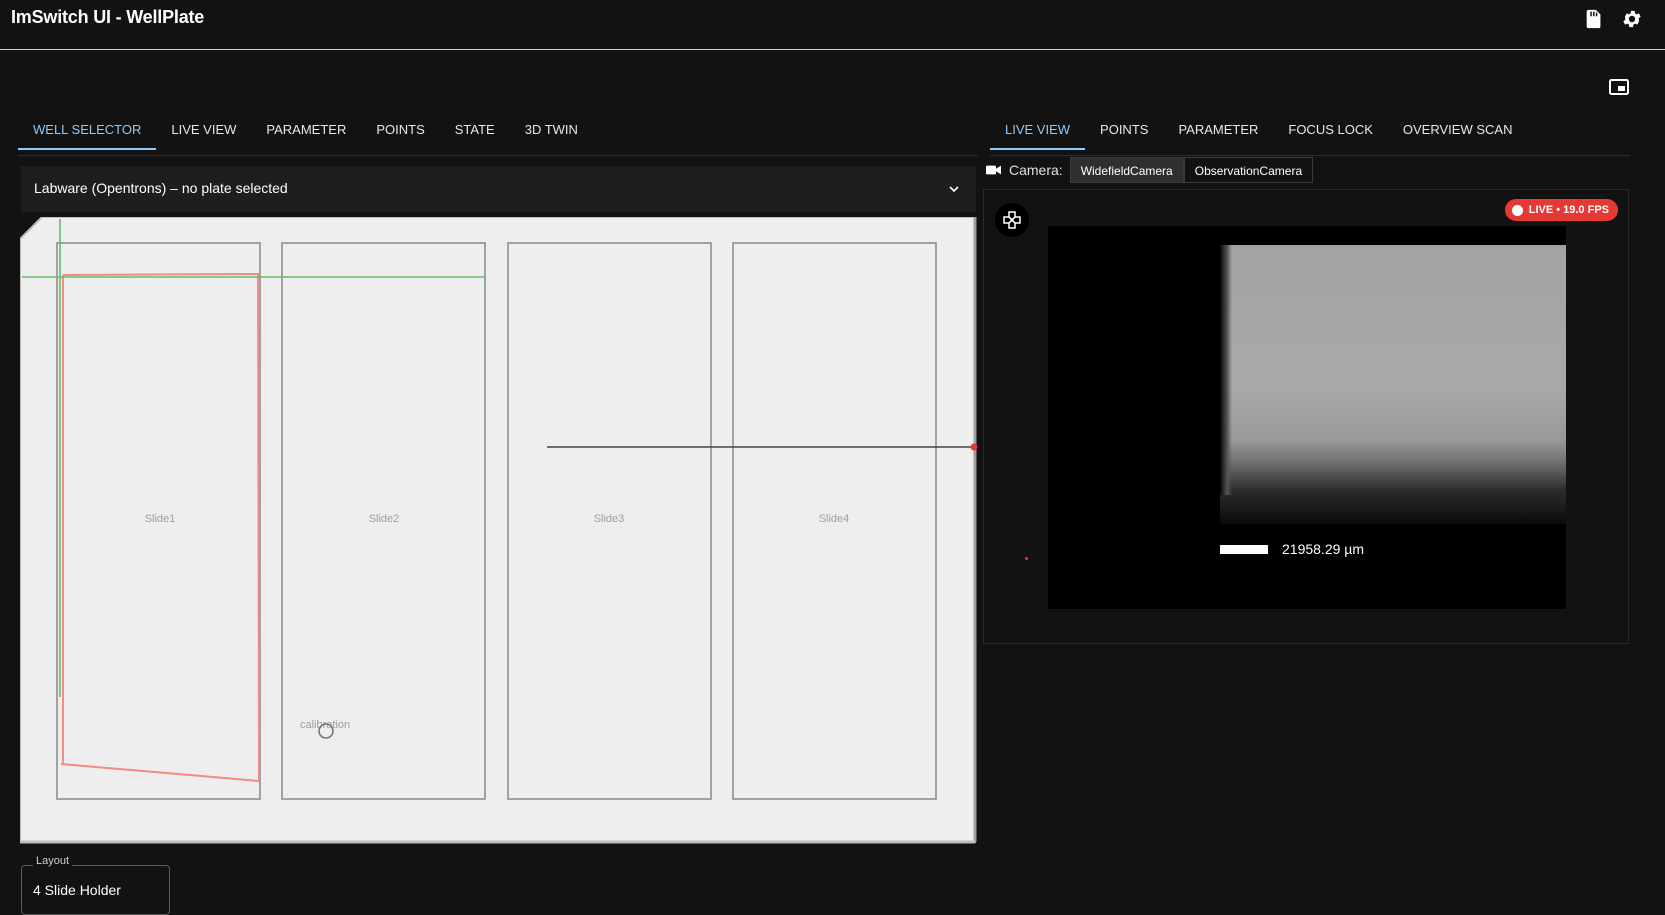 The image size is (1665, 915). I want to click on layout-select-label: Layout, so click(53, 861).